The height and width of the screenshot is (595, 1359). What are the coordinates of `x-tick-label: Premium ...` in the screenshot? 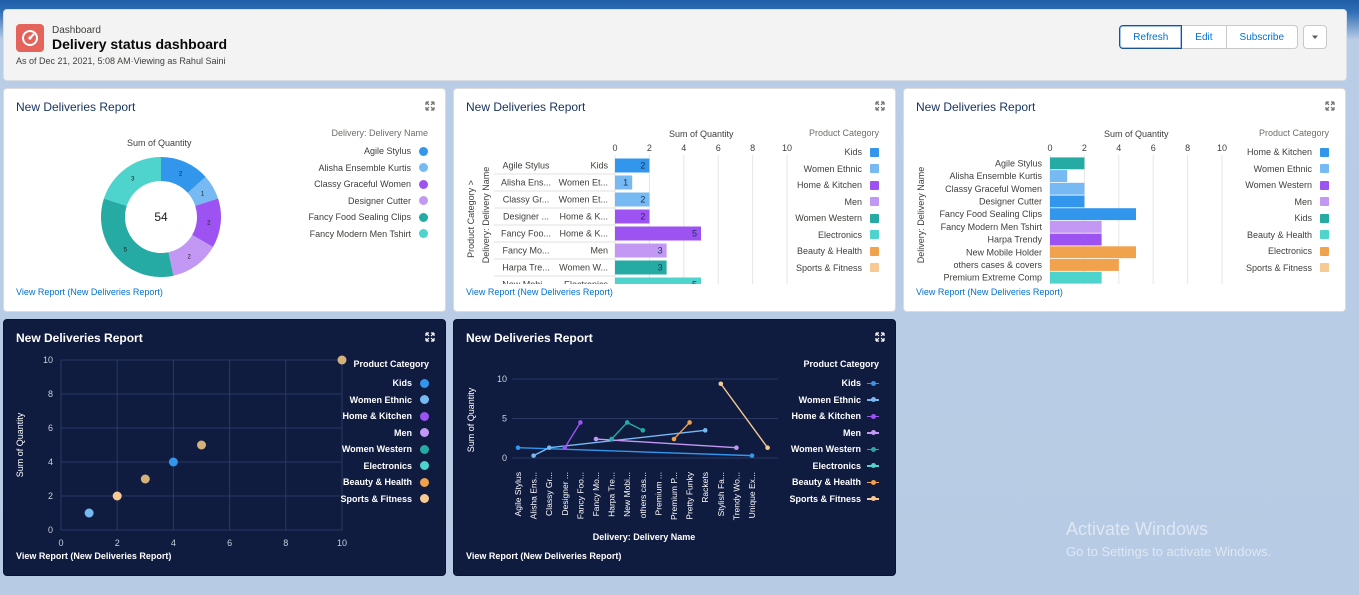 It's located at (658, 493).